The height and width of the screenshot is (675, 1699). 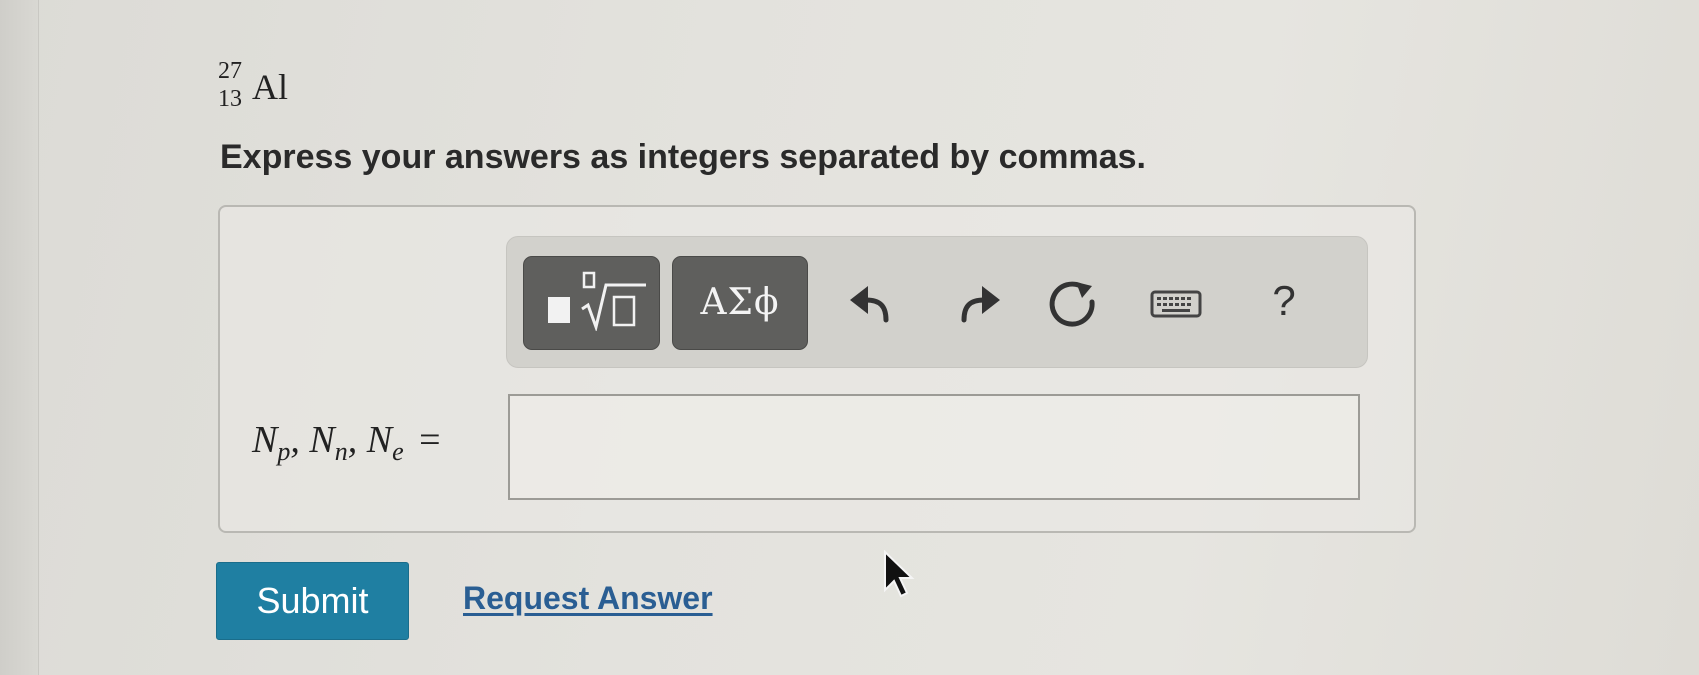 What do you see at coordinates (870, 304) in the screenshot?
I see `undo-icon` at bounding box center [870, 304].